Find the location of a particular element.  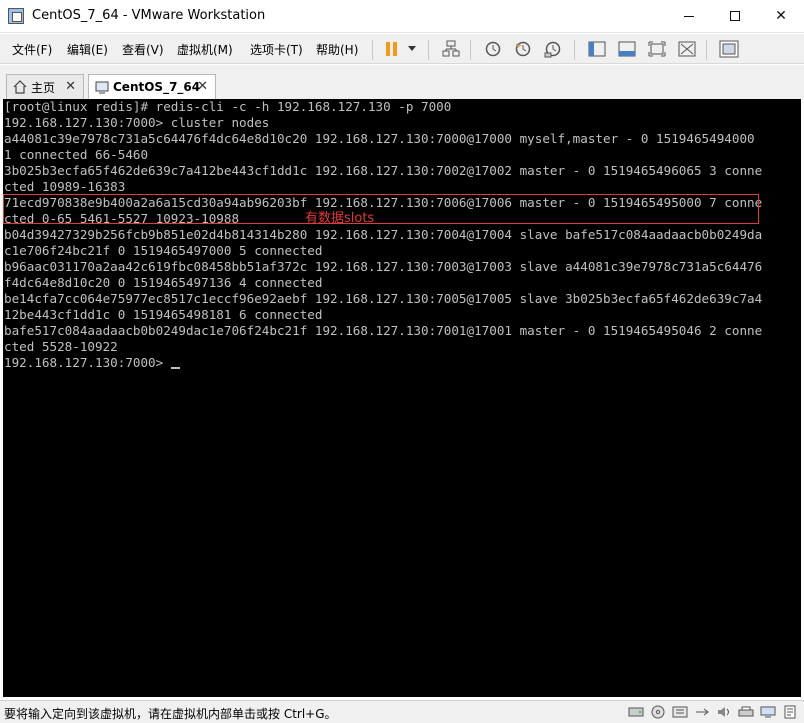

console-line: cted 5528-10922 is located at coordinates (61, 346).